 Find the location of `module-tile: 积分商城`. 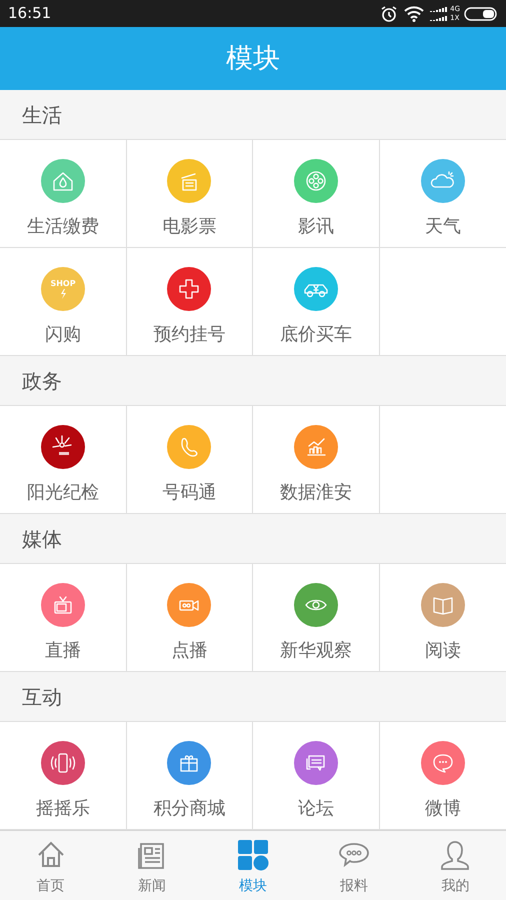

module-tile: 积分商城 is located at coordinates (189, 776).